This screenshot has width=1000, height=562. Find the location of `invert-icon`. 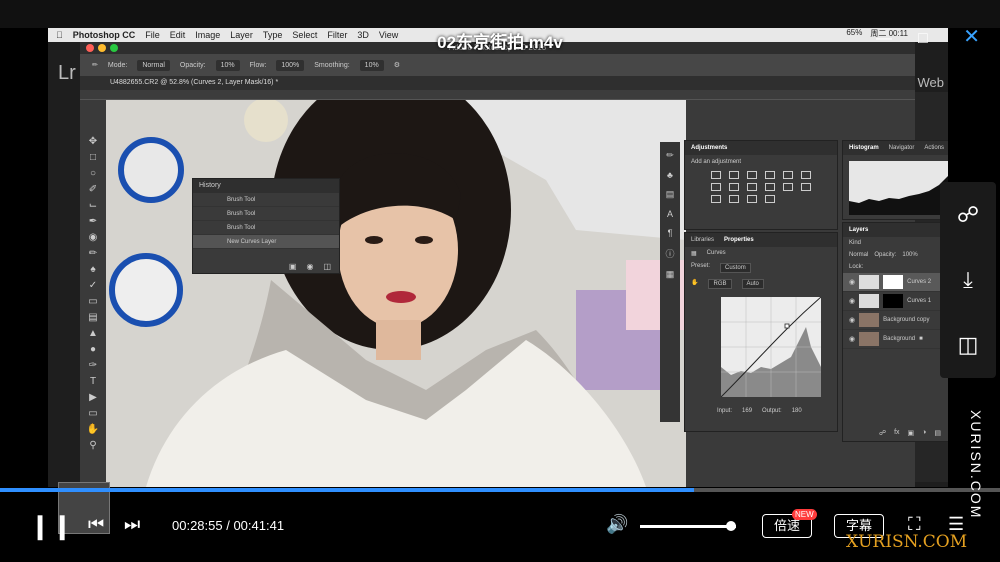

invert-icon is located at coordinates (806, 187).